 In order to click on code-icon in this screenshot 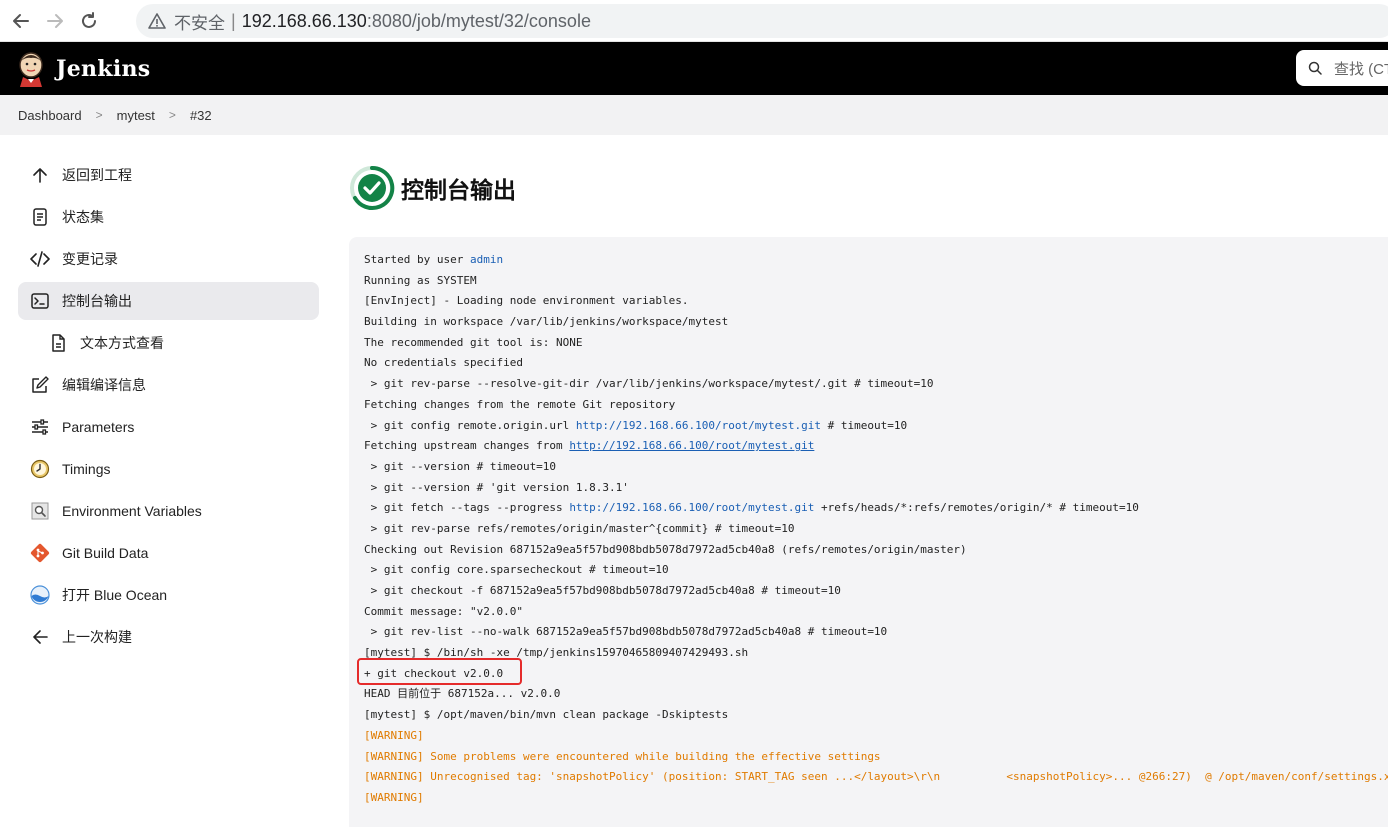, I will do `click(40, 259)`.